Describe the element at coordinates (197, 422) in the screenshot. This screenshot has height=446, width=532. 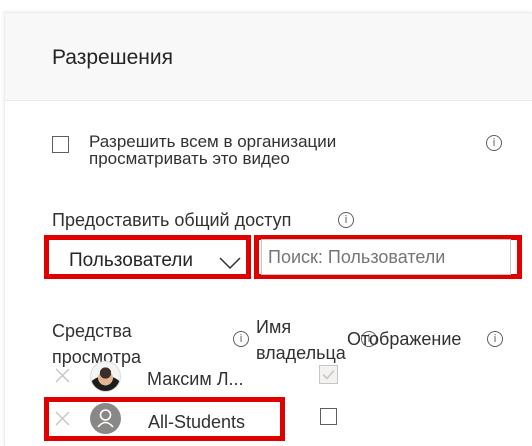
I see `row-group-name: All-Students` at that location.